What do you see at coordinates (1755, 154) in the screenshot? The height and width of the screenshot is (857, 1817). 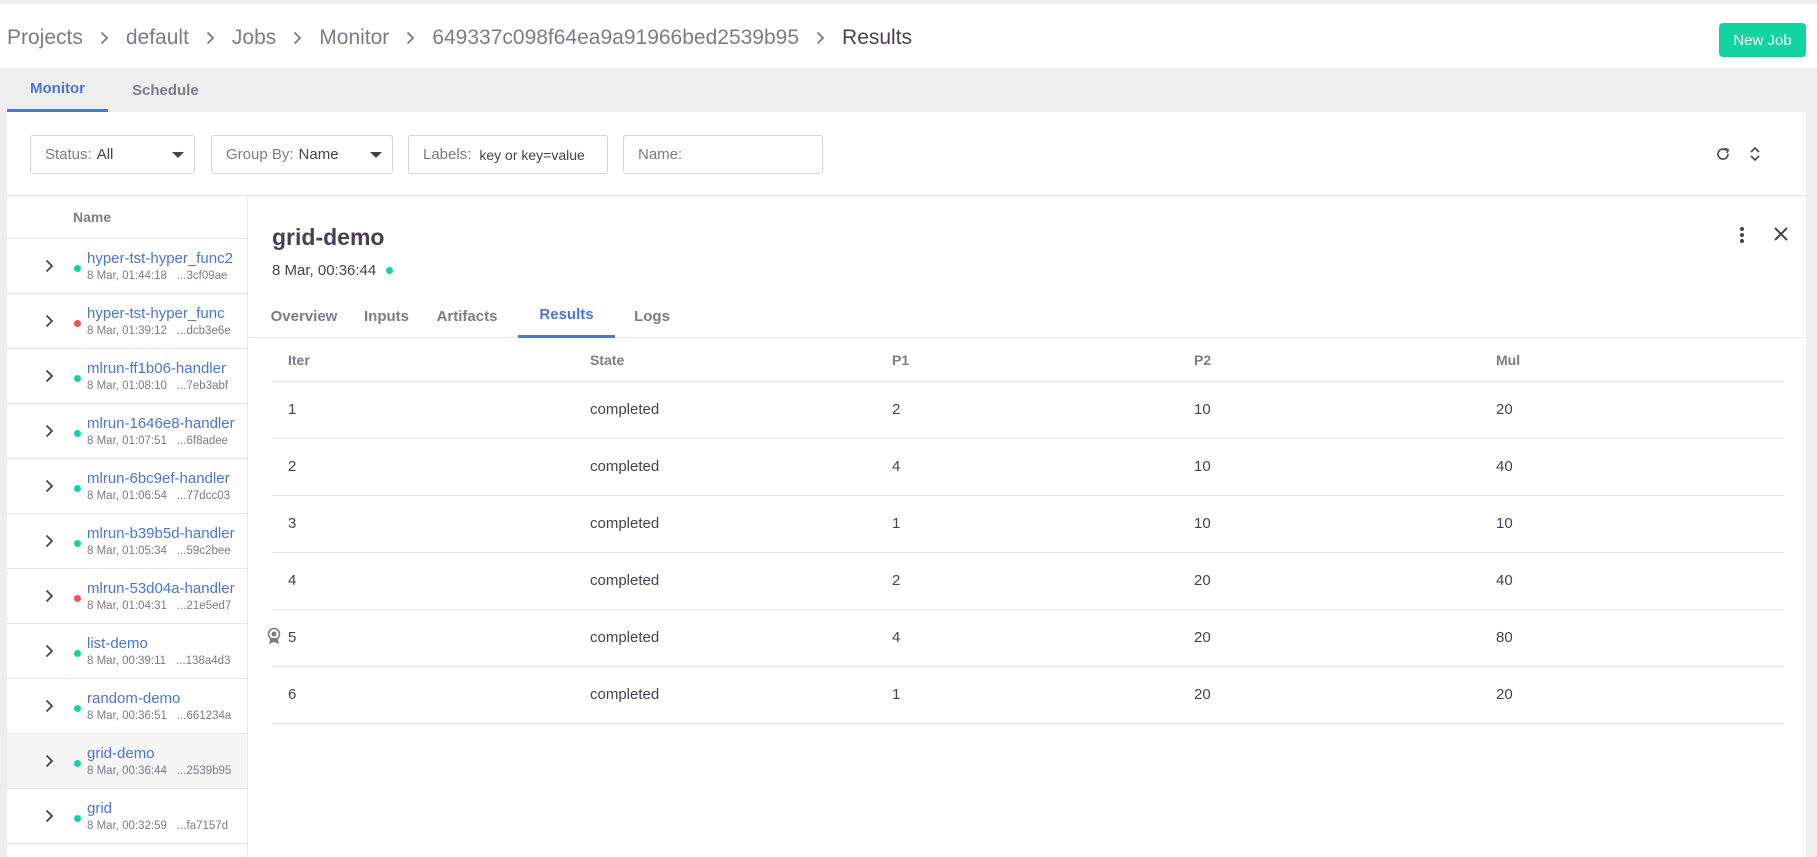 I see `expand-collapse-icon` at bounding box center [1755, 154].